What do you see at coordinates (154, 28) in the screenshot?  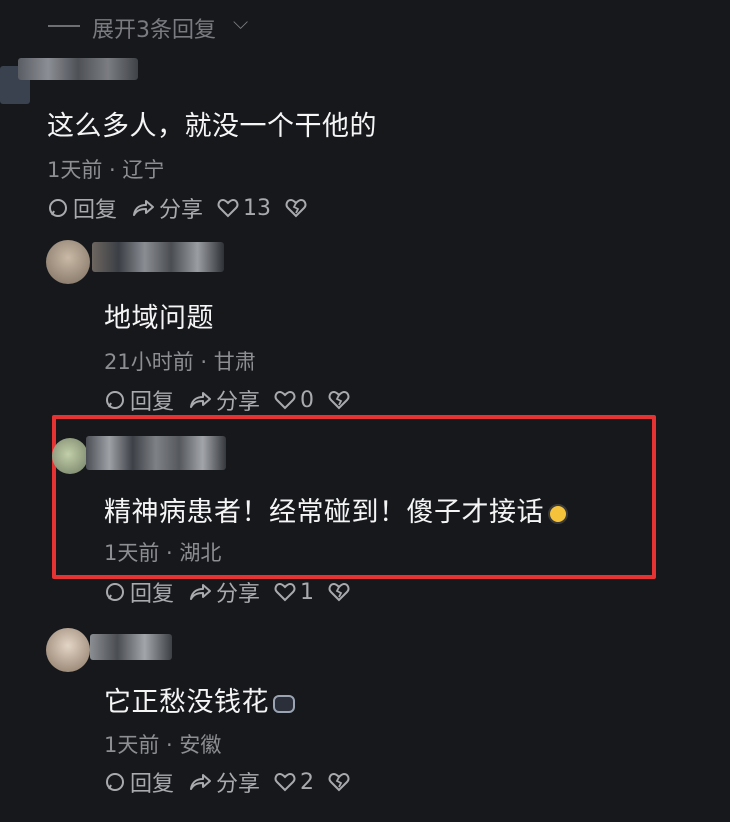 I see `expand-replies-link: 展开3条回复` at bounding box center [154, 28].